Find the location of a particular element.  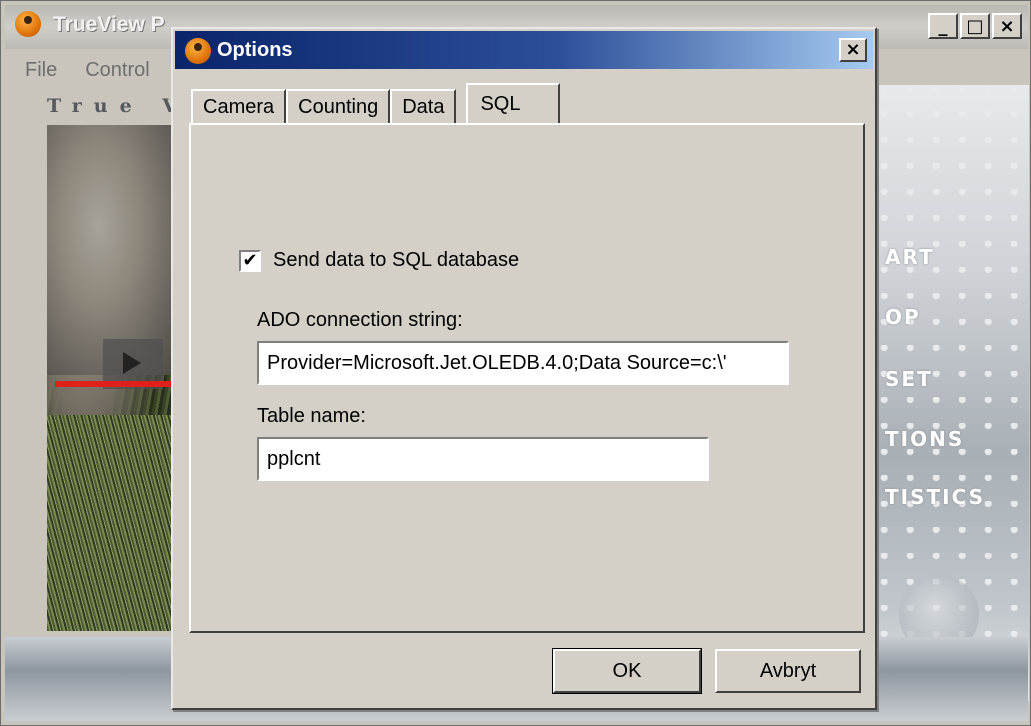

dialog-close-button: × is located at coordinates (853, 50).